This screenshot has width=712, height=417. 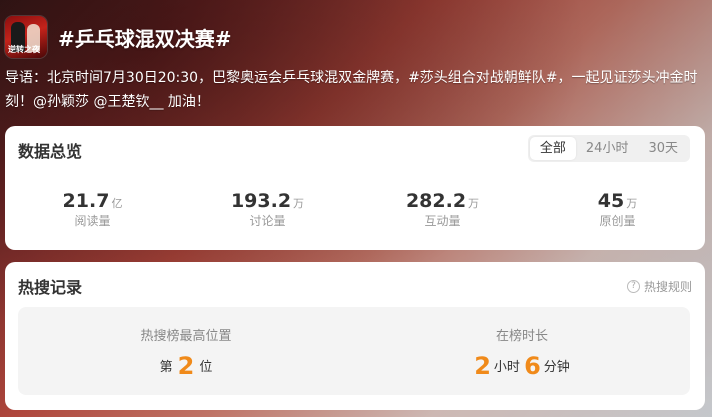 I want to click on stat-label: 原创量, so click(x=617, y=221).